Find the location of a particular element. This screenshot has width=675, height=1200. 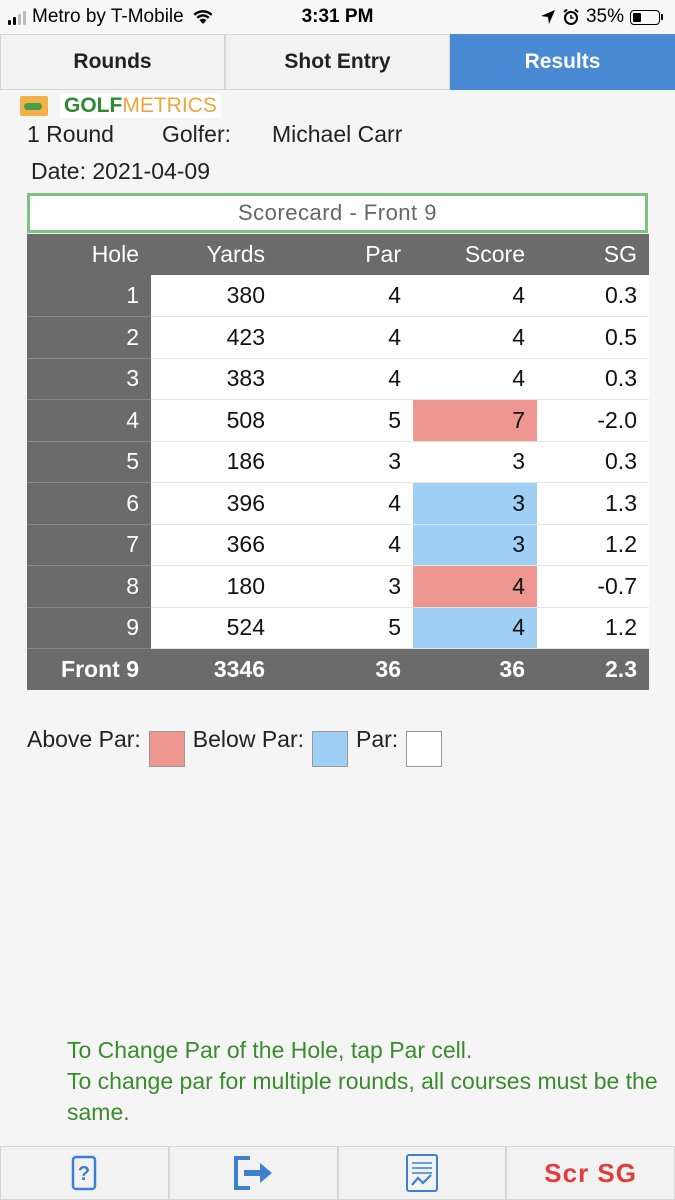

battery-percent: 35% is located at coordinates (604, 16).